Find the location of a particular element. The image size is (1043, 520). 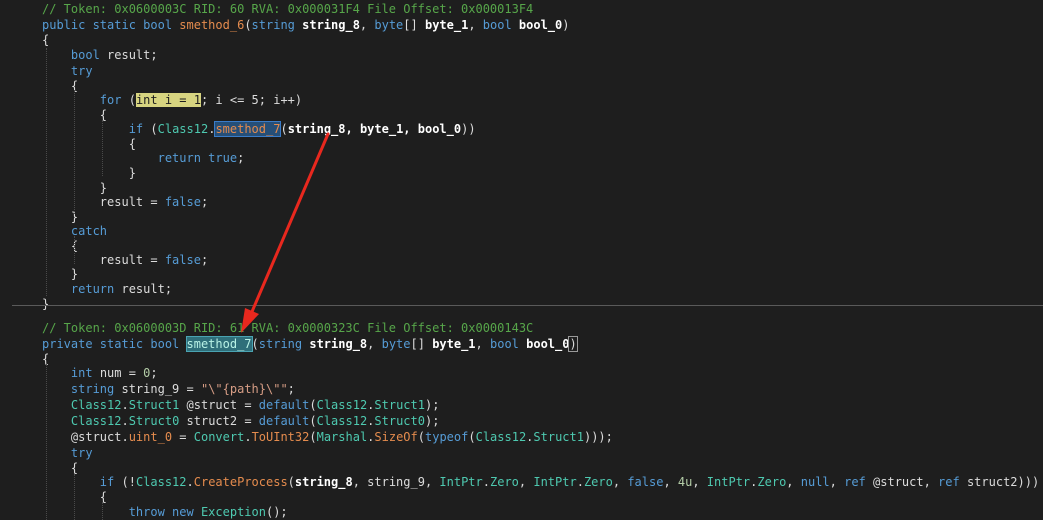

code-token: return is located at coordinates (96, 289).